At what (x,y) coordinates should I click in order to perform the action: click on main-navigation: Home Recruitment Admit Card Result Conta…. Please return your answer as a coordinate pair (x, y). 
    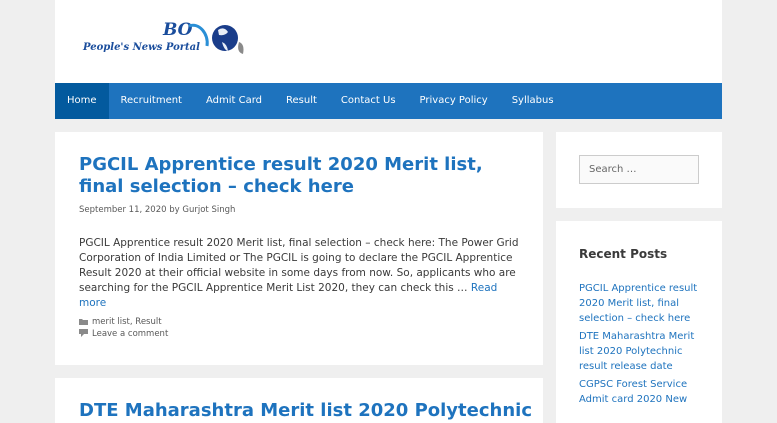
    Looking at the image, I should click on (388, 101).